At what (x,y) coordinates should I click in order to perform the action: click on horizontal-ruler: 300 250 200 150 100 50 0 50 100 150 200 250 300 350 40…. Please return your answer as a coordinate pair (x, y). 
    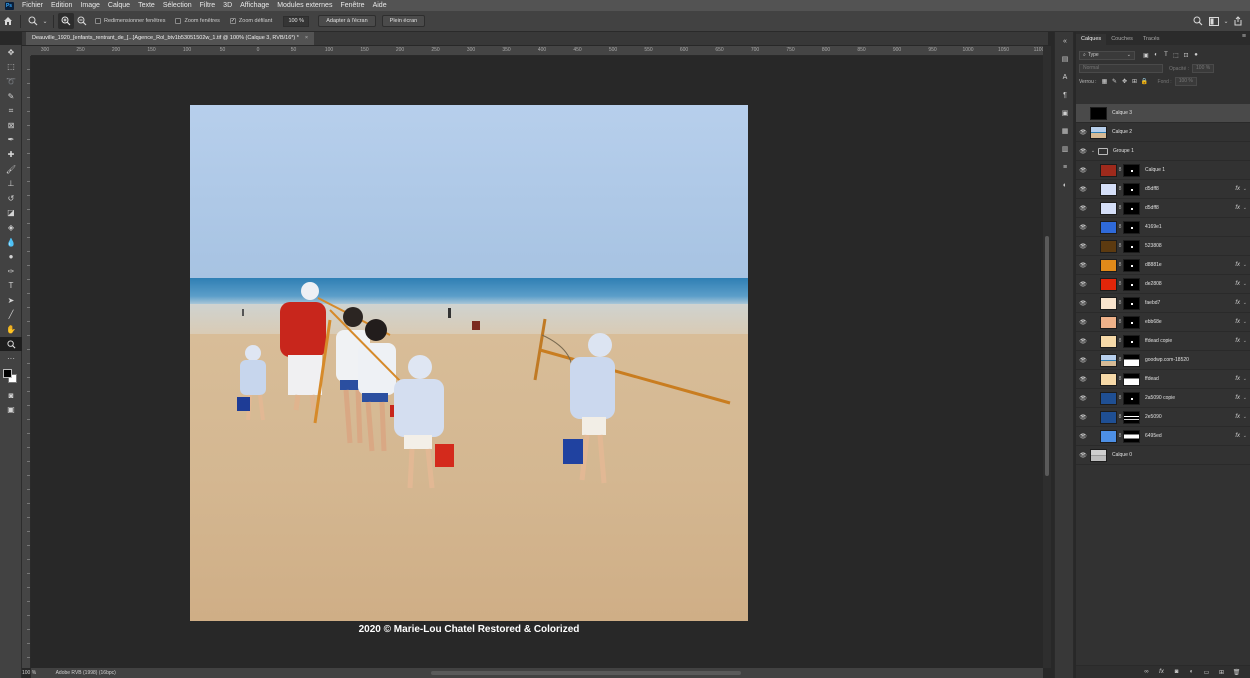
    Looking at the image, I should click on (537, 51).